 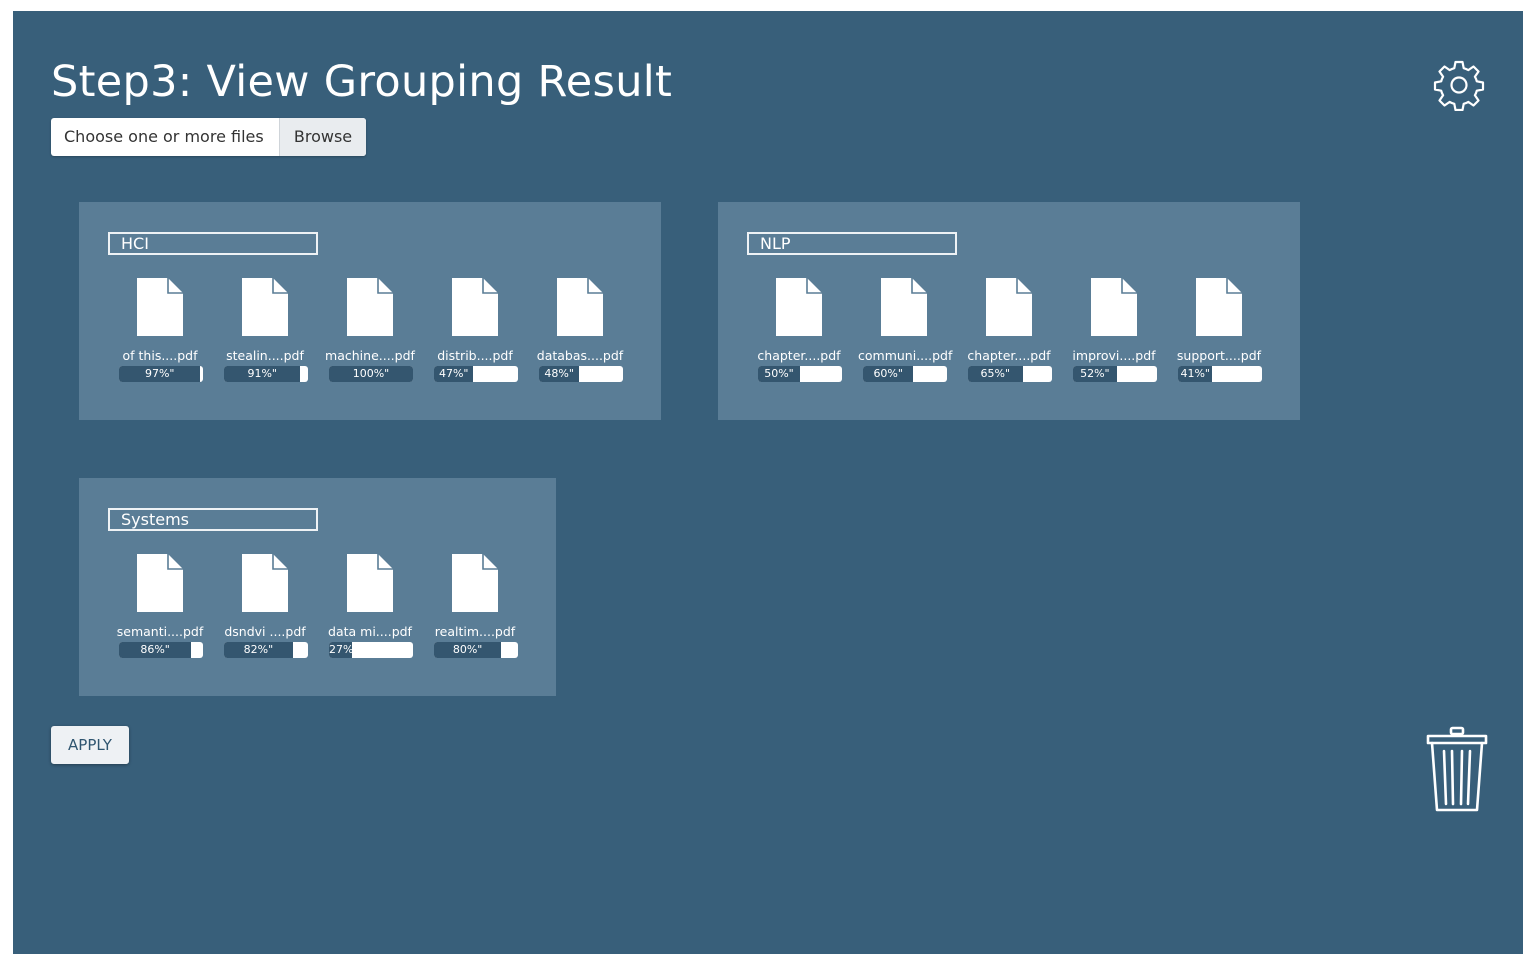 What do you see at coordinates (258, 649) in the screenshot?
I see `progress-label: 82%"` at bounding box center [258, 649].